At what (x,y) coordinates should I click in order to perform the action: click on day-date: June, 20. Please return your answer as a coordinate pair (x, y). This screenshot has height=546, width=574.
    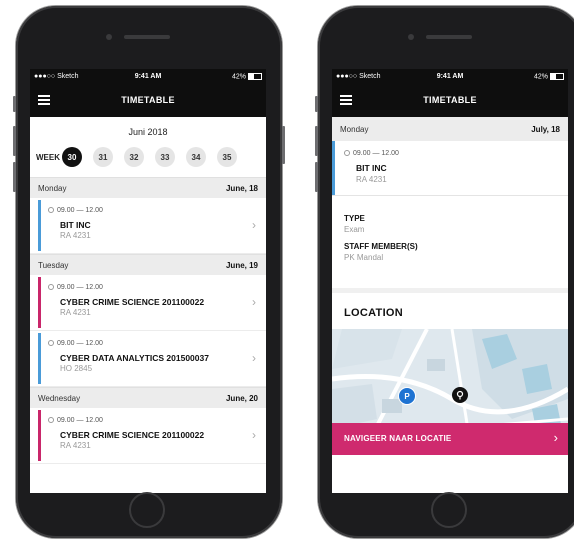
    Looking at the image, I should click on (241, 398).